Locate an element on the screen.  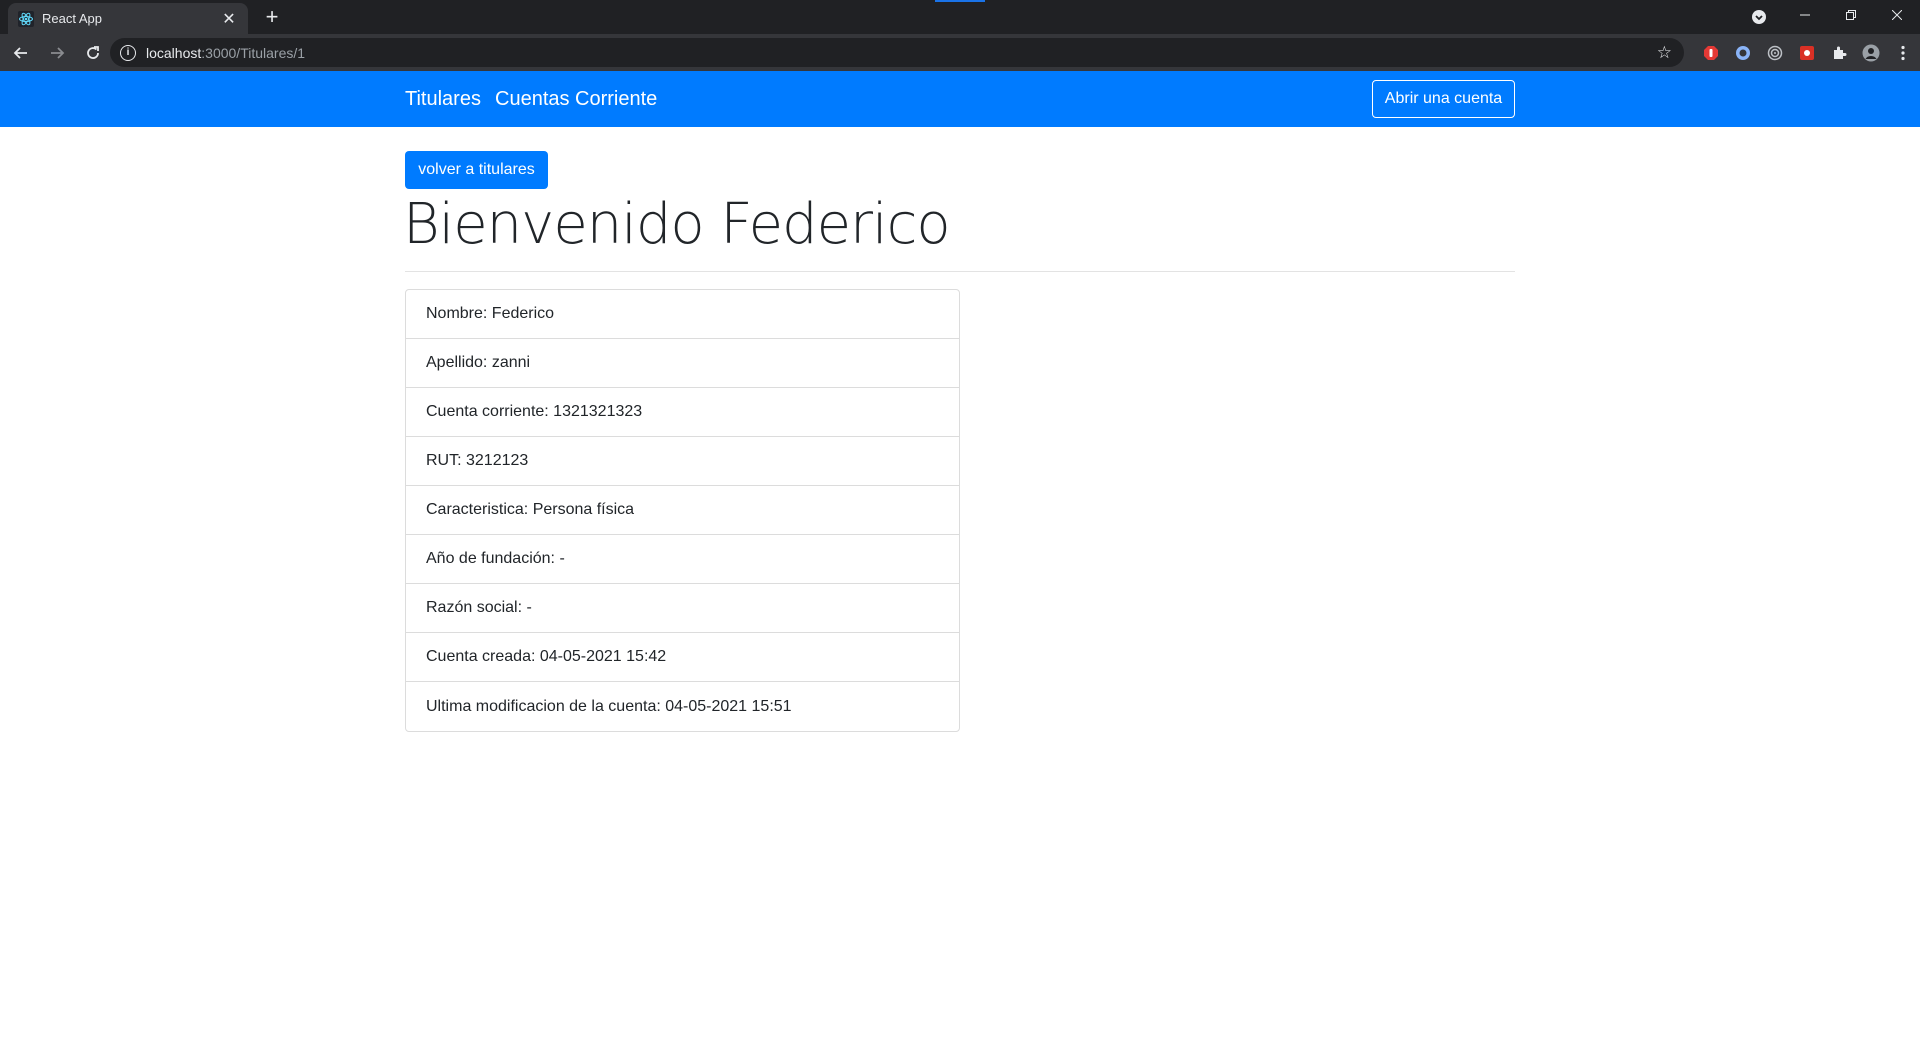
kebab-menu-icon is located at coordinates (1903, 52).